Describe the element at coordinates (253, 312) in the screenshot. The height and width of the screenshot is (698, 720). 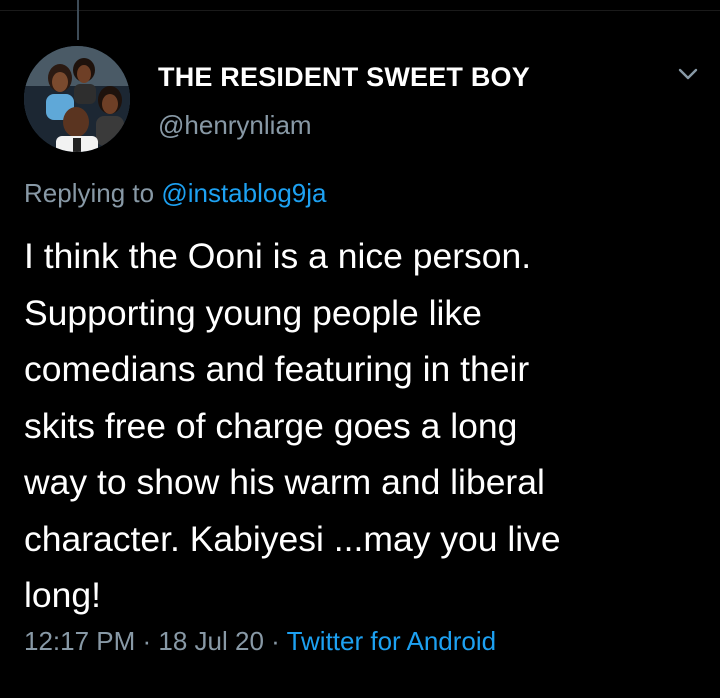
I see `tweet-text-line: Supporting young people like` at that location.